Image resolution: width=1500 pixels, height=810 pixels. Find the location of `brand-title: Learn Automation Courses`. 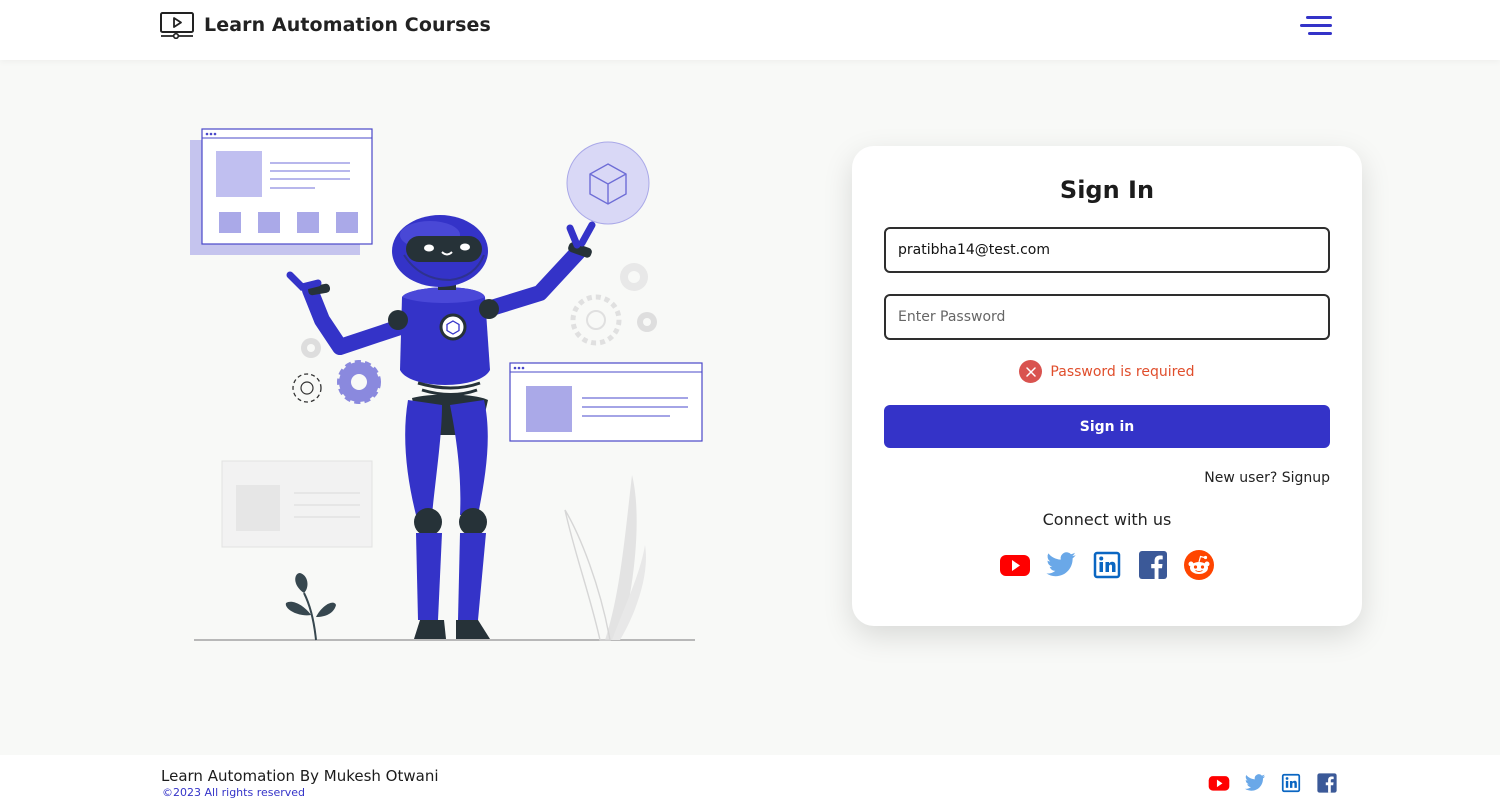

brand-title: Learn Automation Courses is located at coordinates (347, 25).